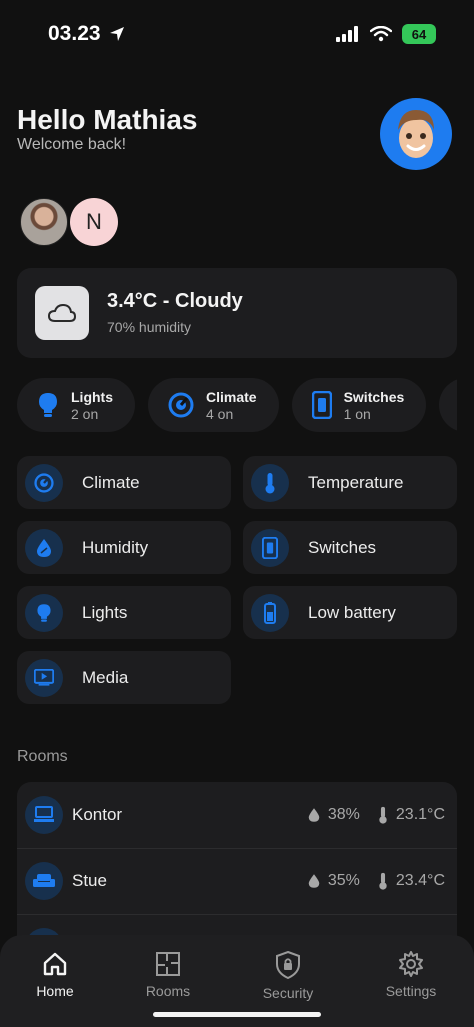 This screenshot has width=474, height=1027. I want to click on battery-icon, so click(270, 612).